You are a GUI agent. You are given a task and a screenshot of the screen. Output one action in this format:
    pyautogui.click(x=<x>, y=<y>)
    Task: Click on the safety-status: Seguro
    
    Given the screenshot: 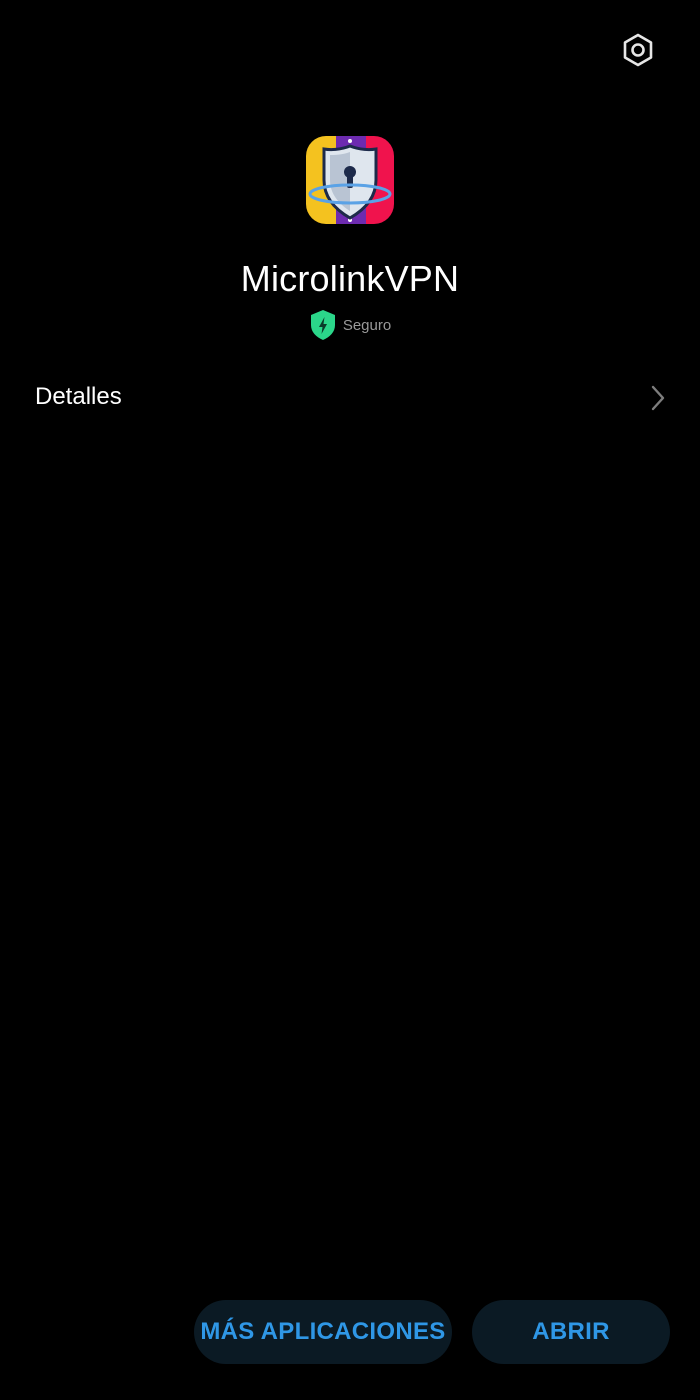 What is the action you would take?
    pyautogui.click(x=350, y=325)
    